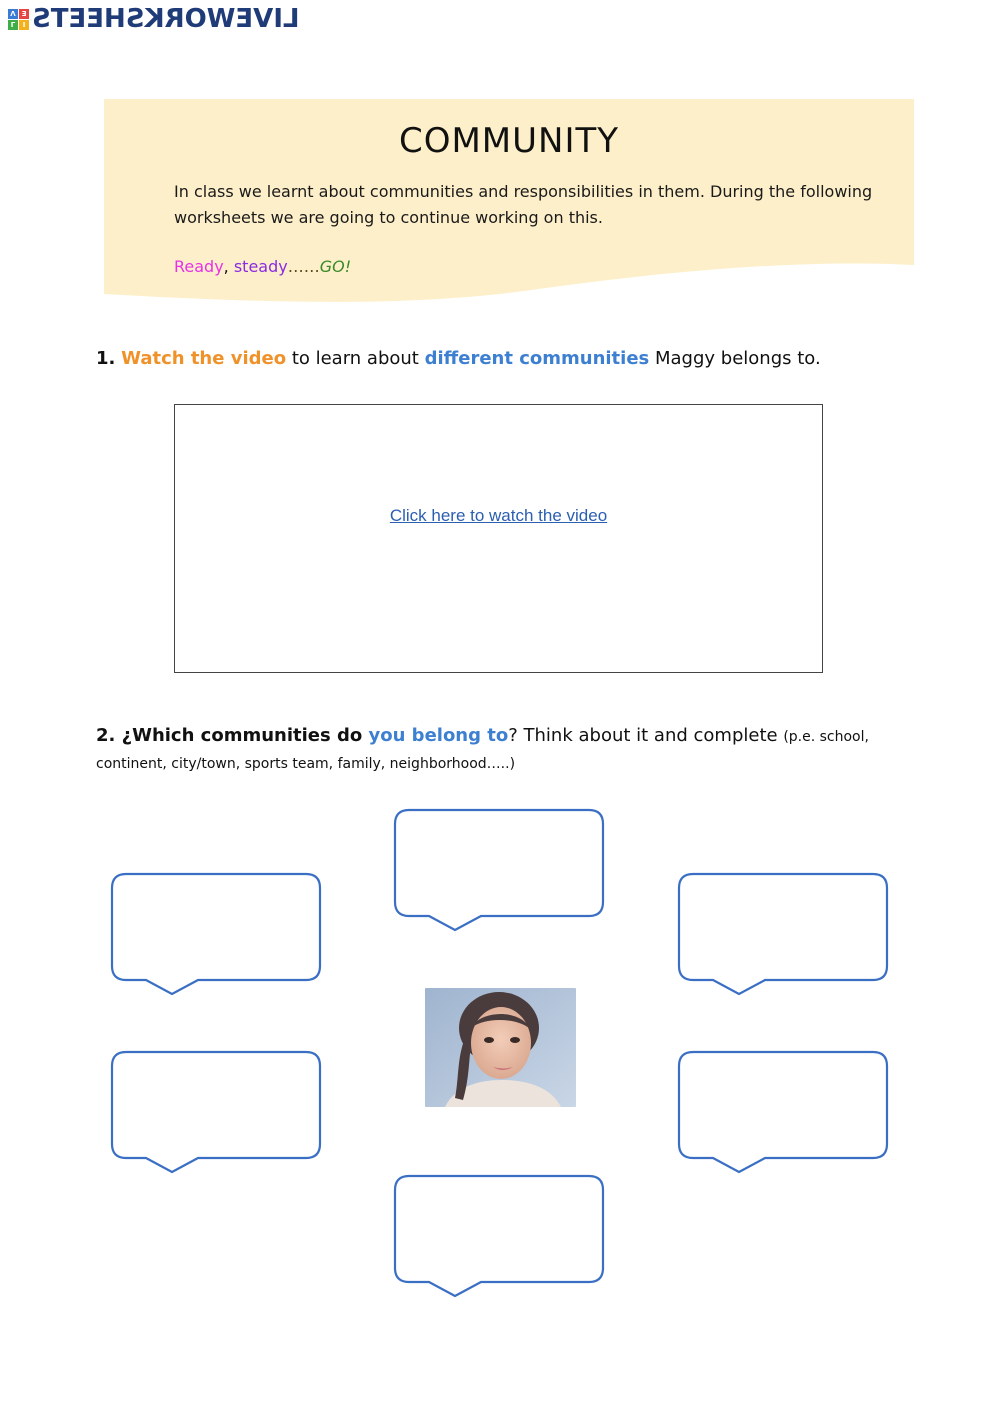 This screenshot has width=1000, height=1414. I want to click on community-input-upper-right, so click(783, 926).